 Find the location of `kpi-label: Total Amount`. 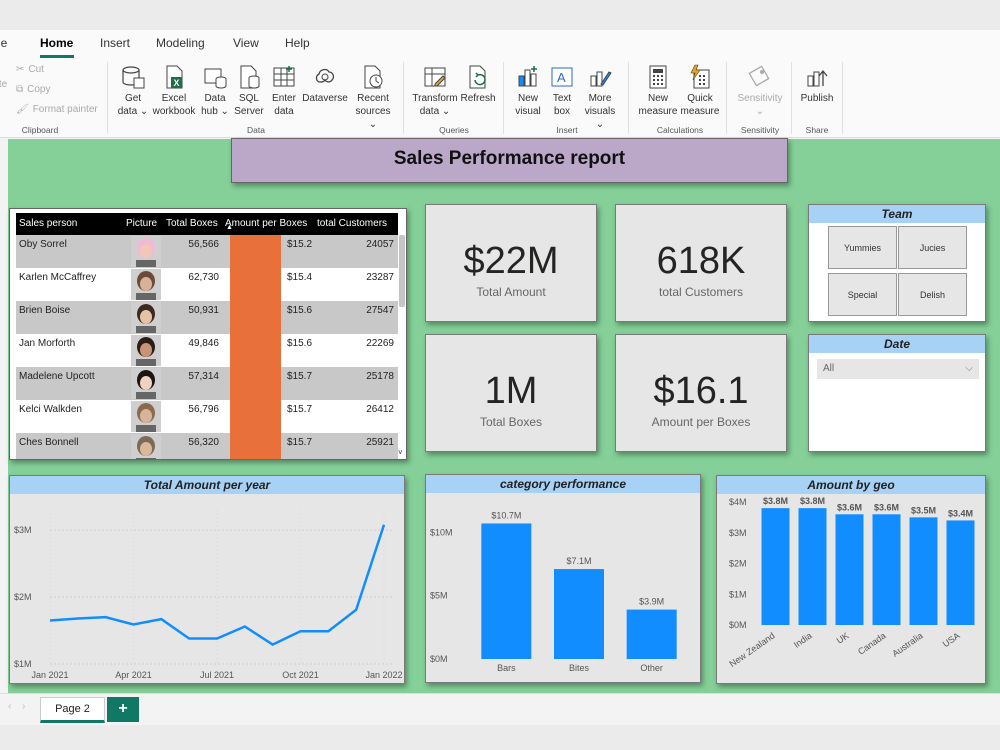

kpi-label: Total Amount is located at coordinates (511, 292).